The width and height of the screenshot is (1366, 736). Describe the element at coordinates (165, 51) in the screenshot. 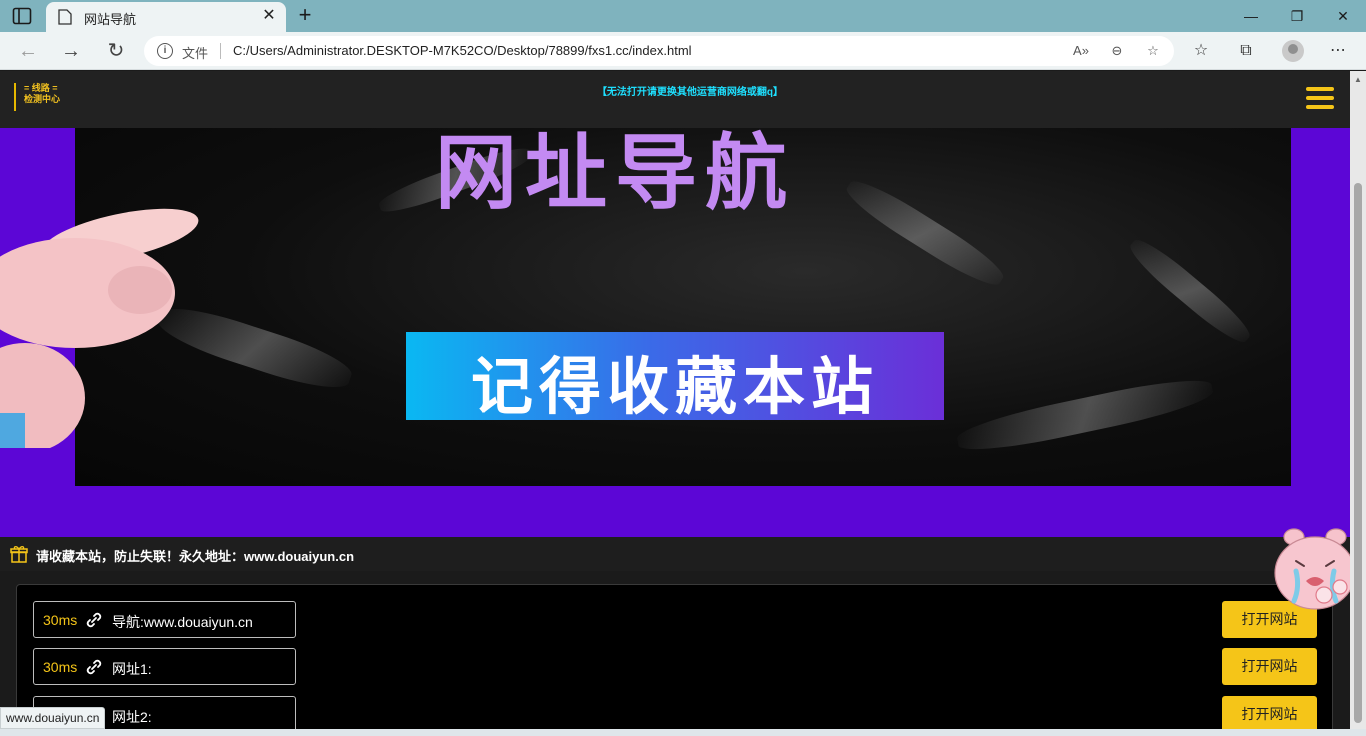

I see `info-icon: i` at that location.